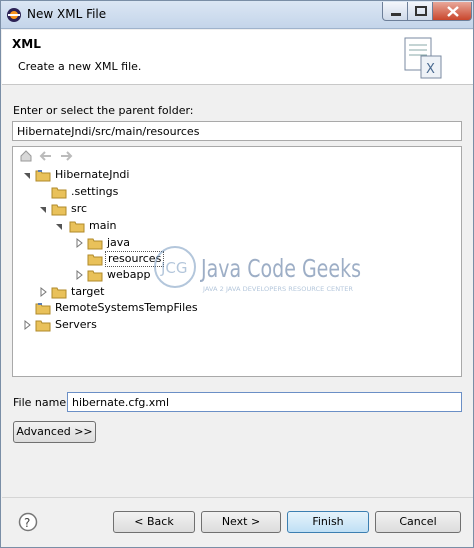 The image size is (474, 548). Describe the element at coordinates (423, 58) in the screenshot. I see `xml-file-icon: X` at that location.